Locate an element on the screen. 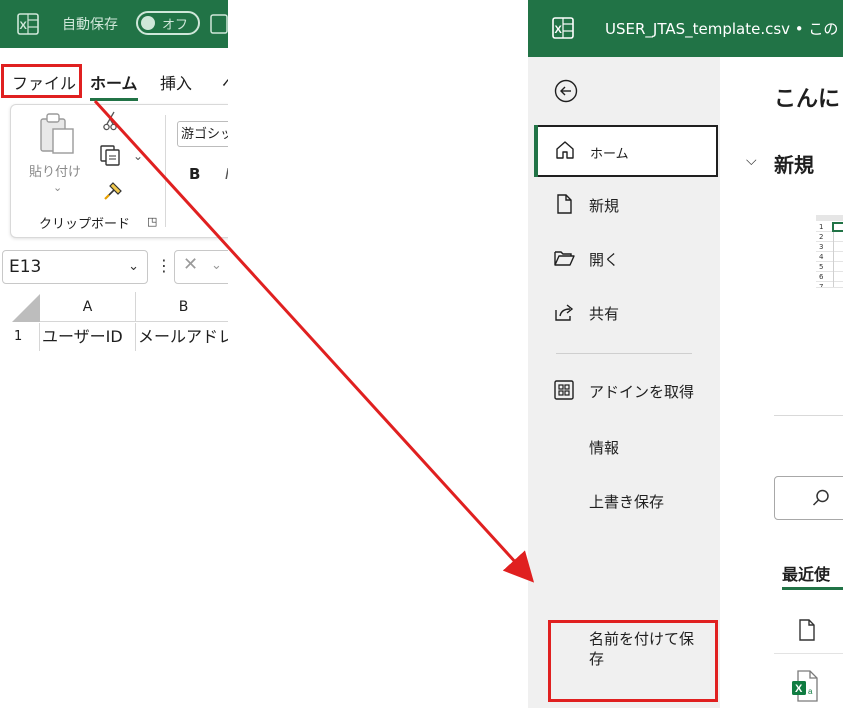 The width and height of the screenshot is (843, 708). format-painter-icon is located at coordinates (114, 192).